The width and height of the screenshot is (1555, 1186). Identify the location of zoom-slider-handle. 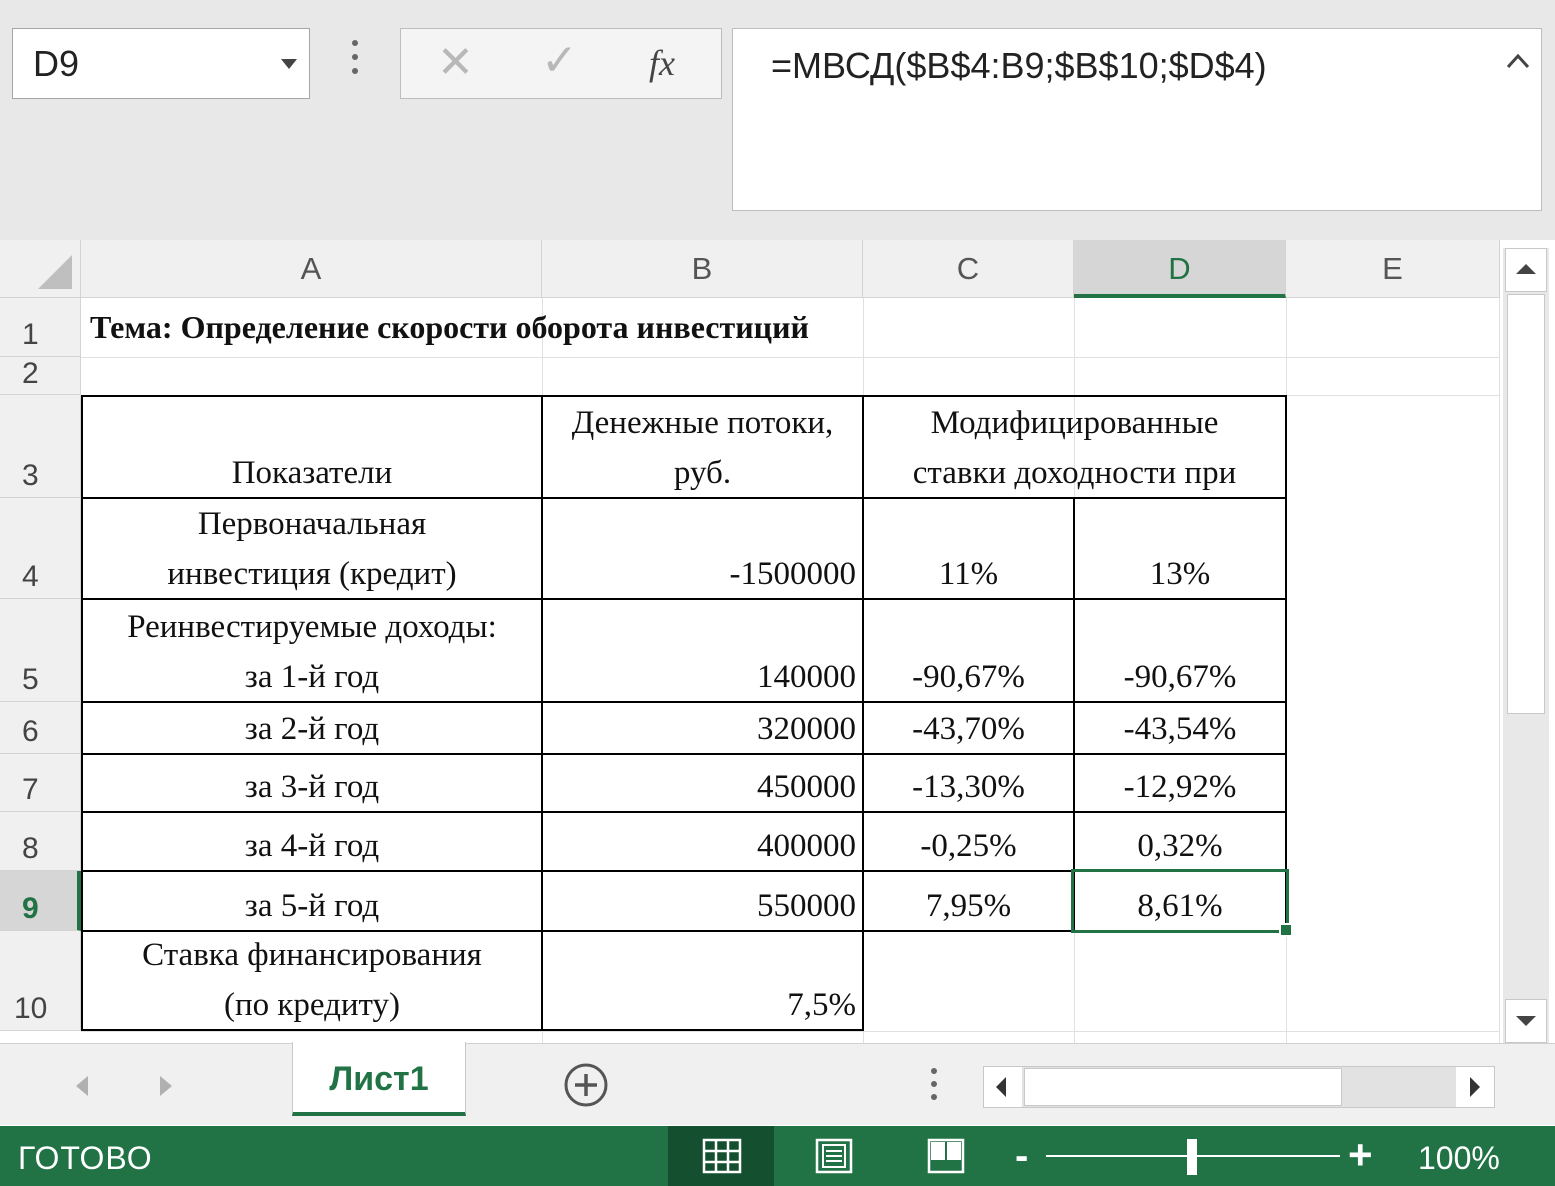
(1192, 1157).